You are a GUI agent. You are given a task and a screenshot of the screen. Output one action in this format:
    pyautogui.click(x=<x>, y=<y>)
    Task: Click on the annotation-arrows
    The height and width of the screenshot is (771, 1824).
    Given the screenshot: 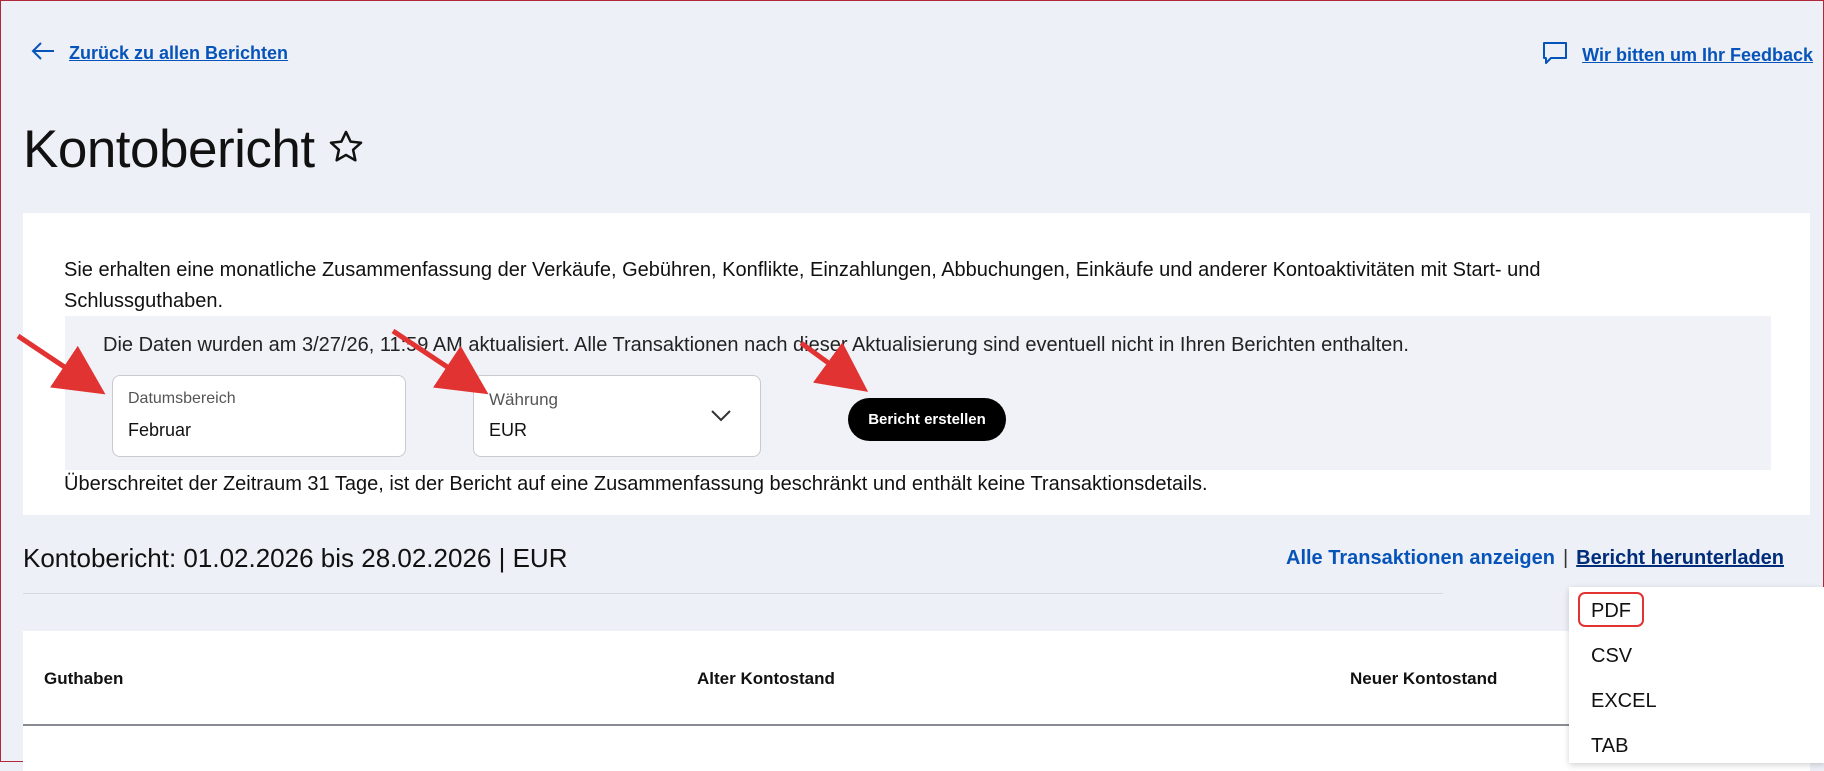 What is the action you would take?
    pyautogui.click(x=442, y=361)
    